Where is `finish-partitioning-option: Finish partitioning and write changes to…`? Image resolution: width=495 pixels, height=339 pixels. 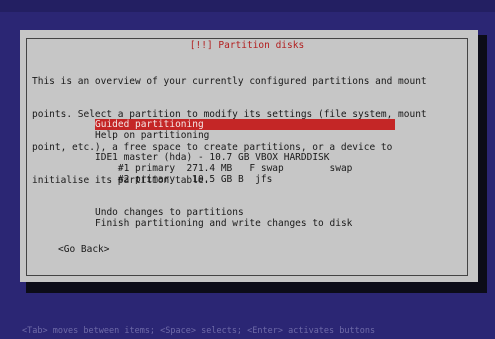 finish-partitioning-option: Finish partitioning and write changes to… is located at coordinates (223, 223).